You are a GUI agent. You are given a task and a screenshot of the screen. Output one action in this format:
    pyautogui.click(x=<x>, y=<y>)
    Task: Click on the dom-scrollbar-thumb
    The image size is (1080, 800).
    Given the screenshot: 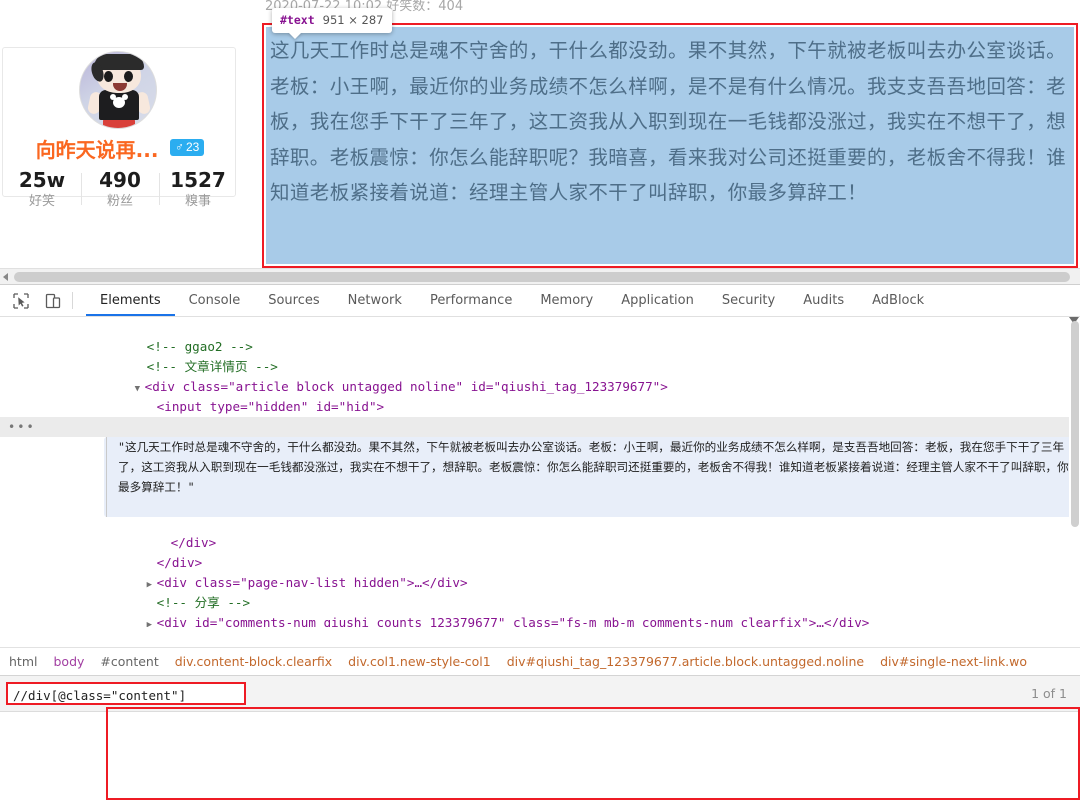 What is the action you would take?
    pyautogui.click(x=1075, y=424)
    